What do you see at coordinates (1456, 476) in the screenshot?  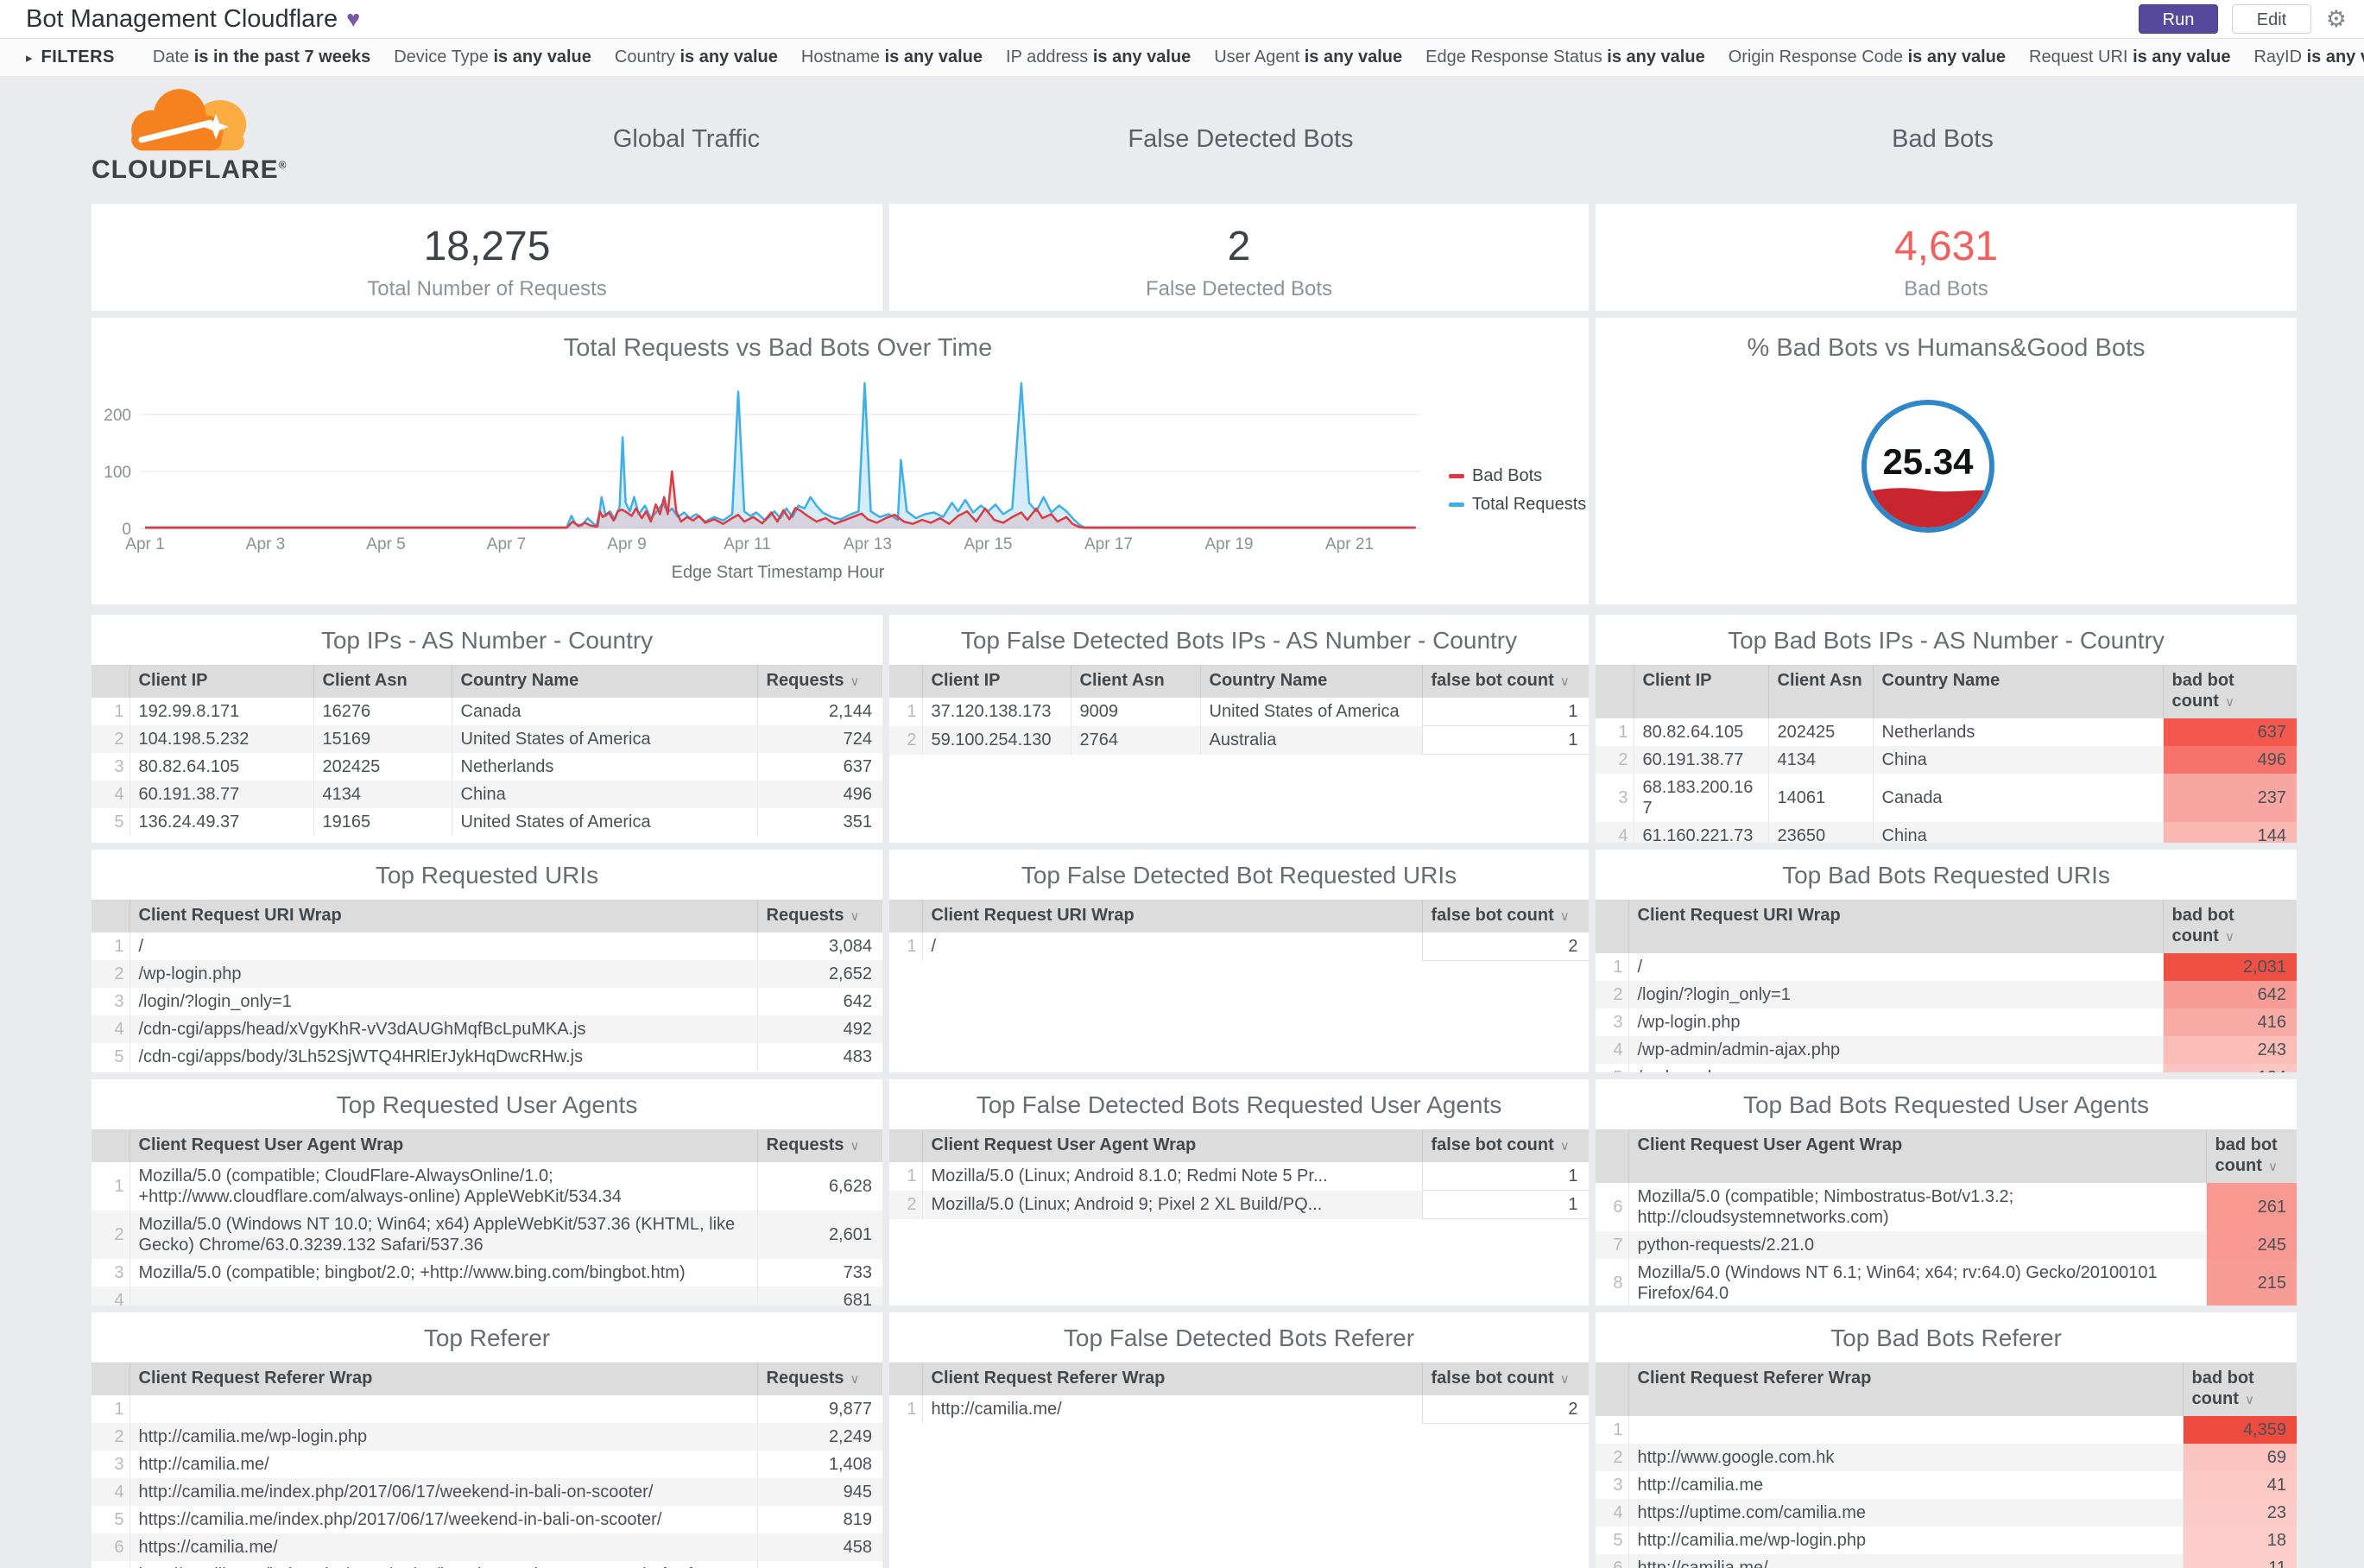 I see `legend-swatch` at bounding box center [1456, 476].